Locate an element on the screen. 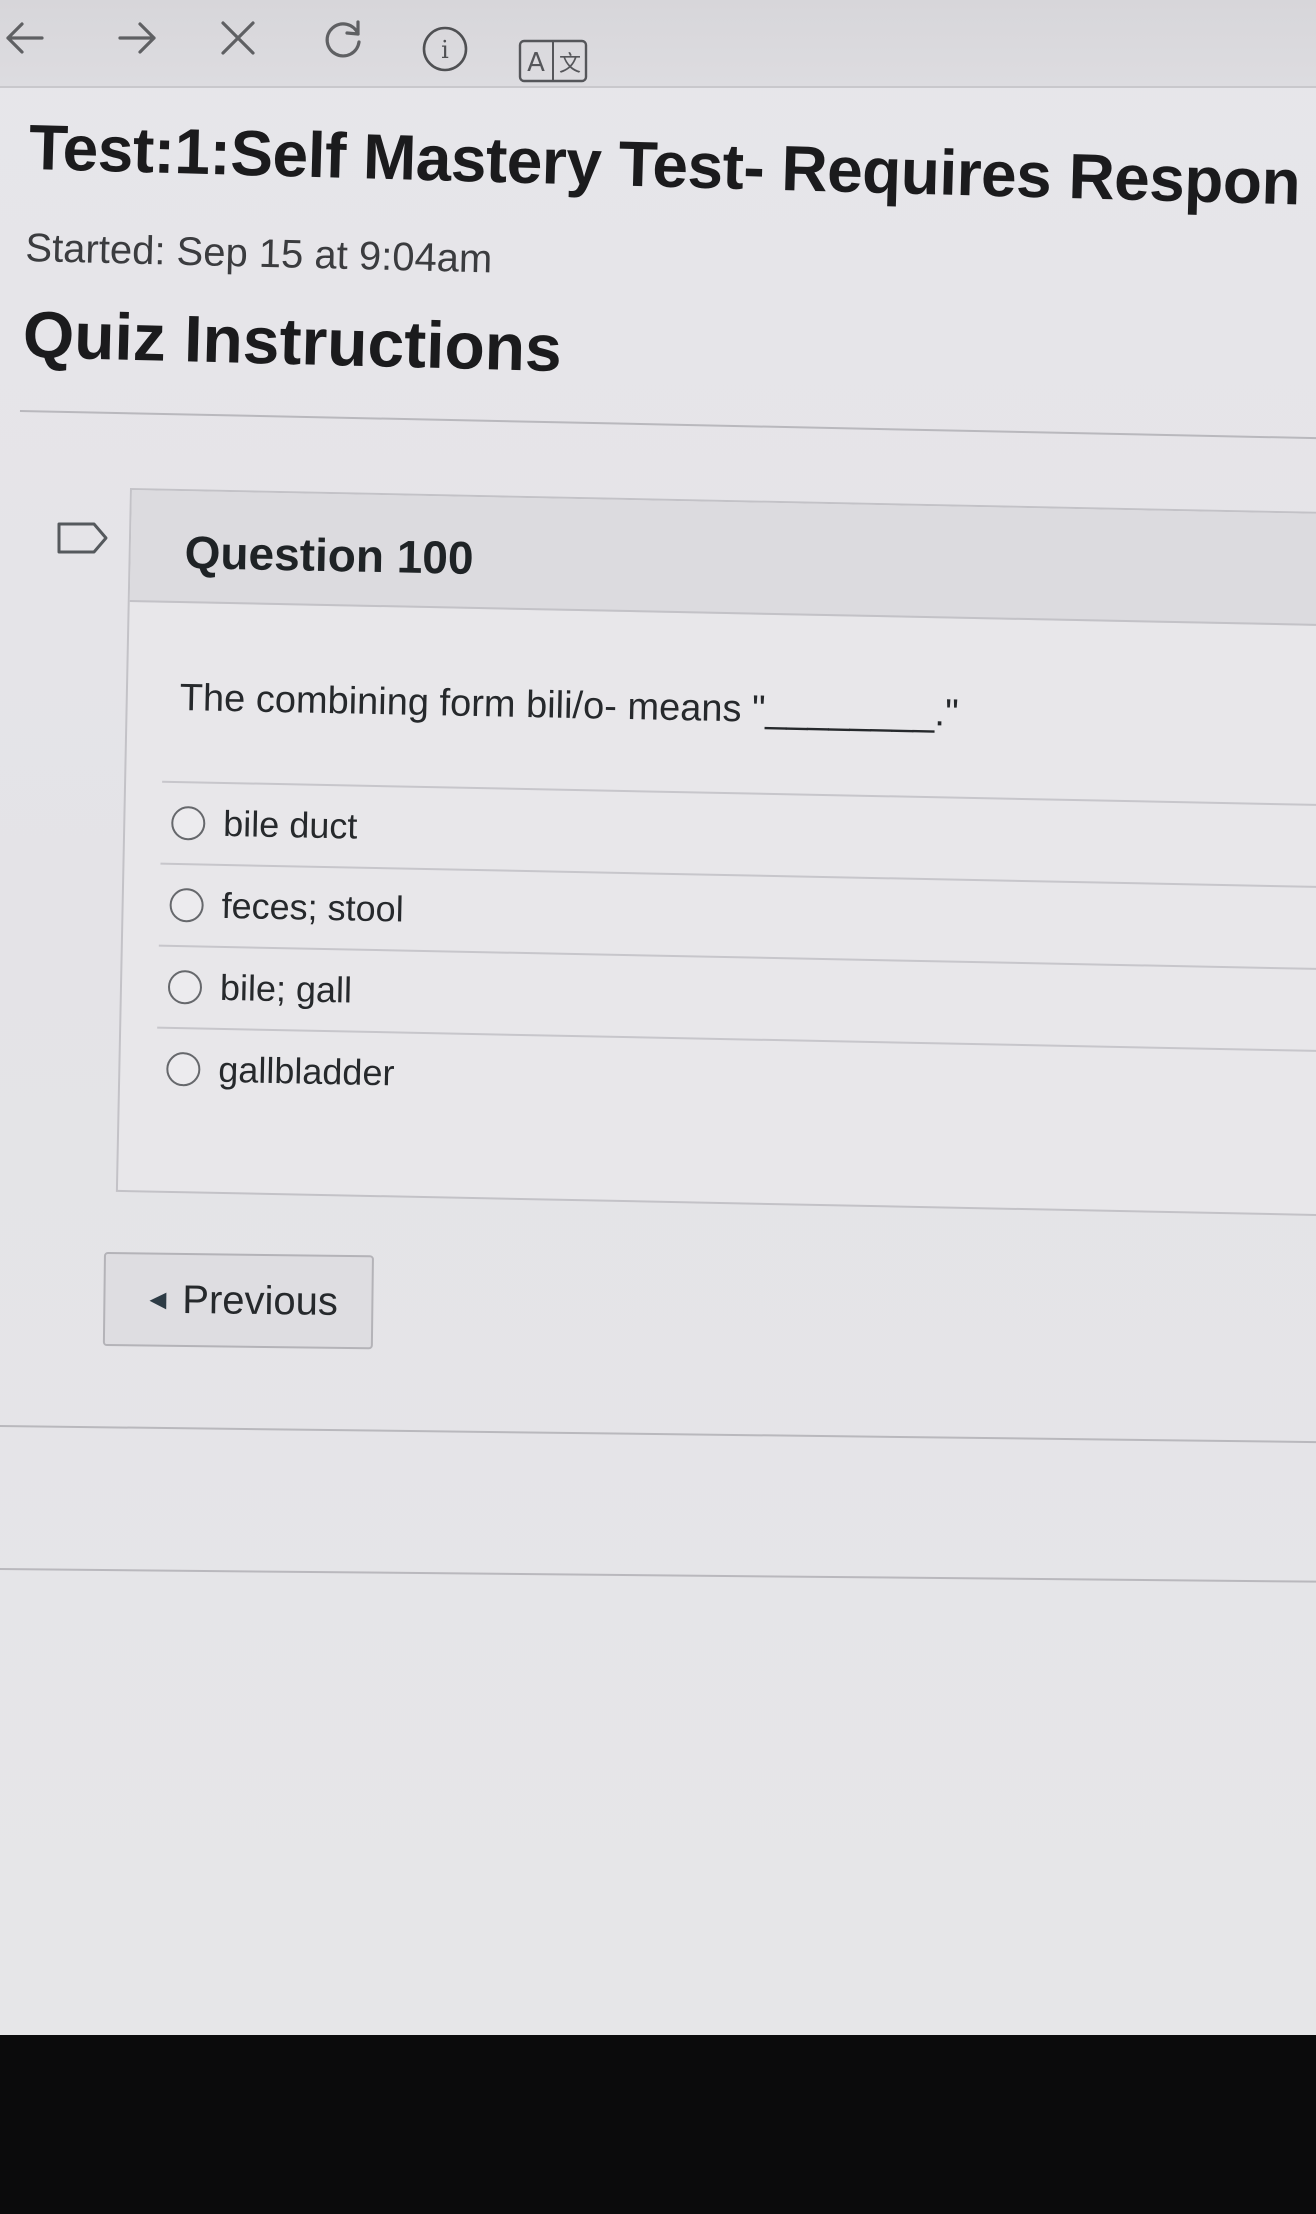 This screenshot has height=2214, width=1316. translate-icon: A 文 is located at coordinates (553, 61).